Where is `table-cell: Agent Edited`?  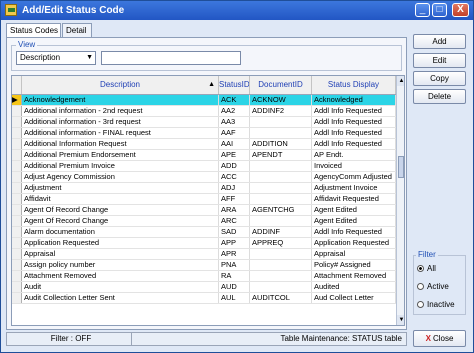 table-cell: Agent Edited is located at coordinates (354, 221).